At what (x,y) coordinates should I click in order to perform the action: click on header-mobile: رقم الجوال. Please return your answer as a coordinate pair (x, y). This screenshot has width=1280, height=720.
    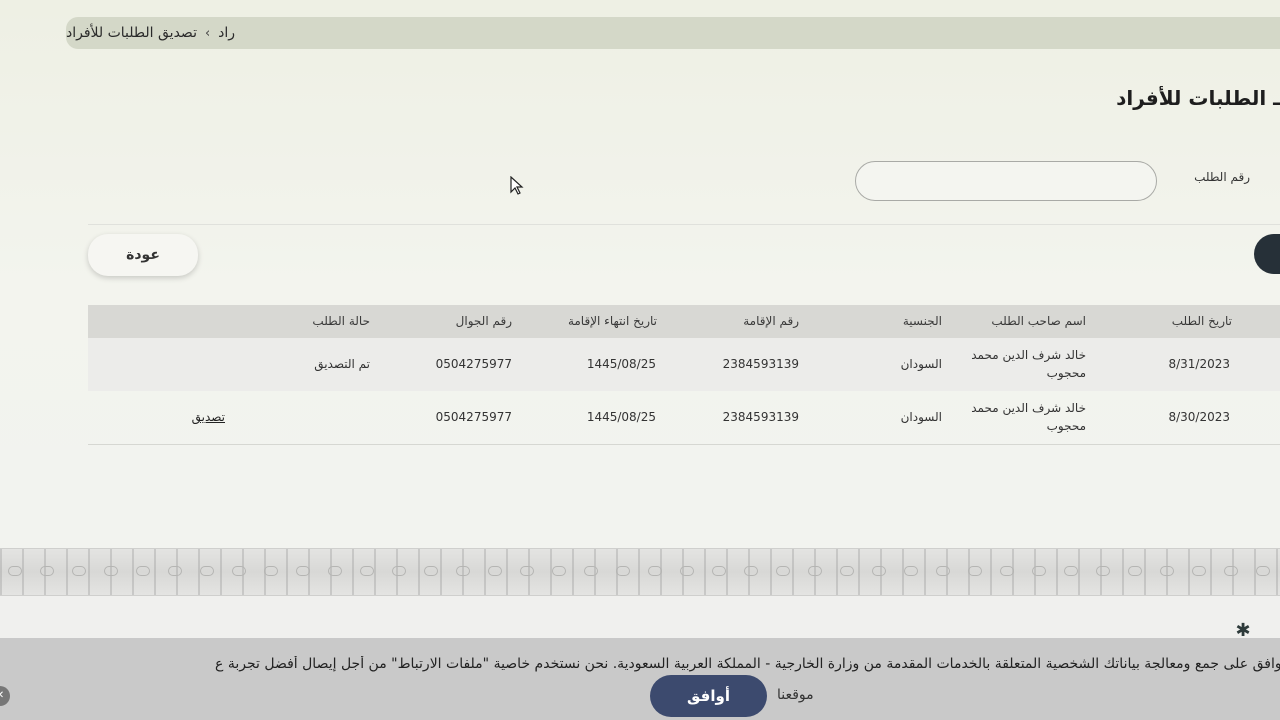
    Looking at the image, I should click on (483, 321).